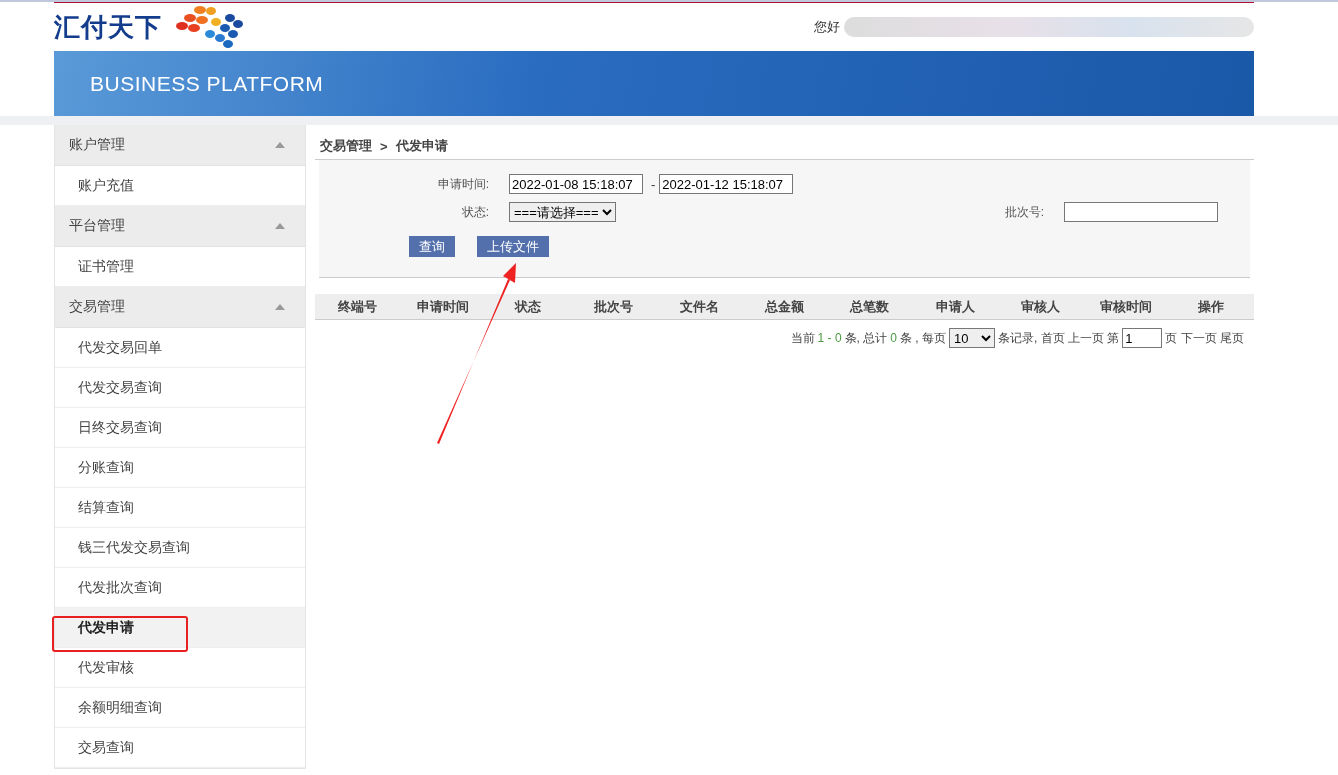 The height and width of the screenshot is (775, 1338). Describe the element at coordinates (180, 226) in the screenshot. I see `sidebar-group-header: 平台管理` at that location.